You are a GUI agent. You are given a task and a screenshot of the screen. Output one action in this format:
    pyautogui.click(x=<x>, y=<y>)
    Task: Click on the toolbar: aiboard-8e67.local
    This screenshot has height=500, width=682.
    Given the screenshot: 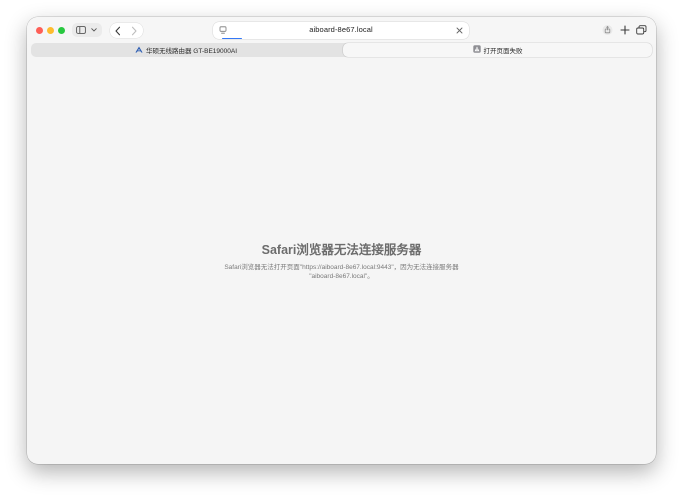 What is the action you would take?
    pyautogui.click(x=341, y=30)
    